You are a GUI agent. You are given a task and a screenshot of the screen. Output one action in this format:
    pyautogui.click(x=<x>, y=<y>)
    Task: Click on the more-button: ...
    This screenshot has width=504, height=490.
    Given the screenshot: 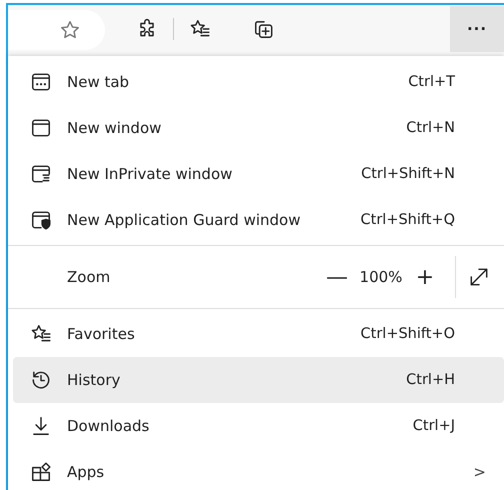 What is the action you would take?
    pyautogui.click(x=477, y=29)
    